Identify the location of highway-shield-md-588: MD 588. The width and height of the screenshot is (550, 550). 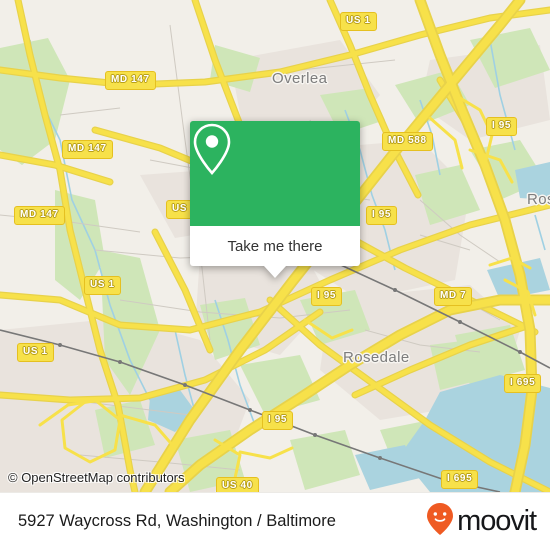
(407, 141).